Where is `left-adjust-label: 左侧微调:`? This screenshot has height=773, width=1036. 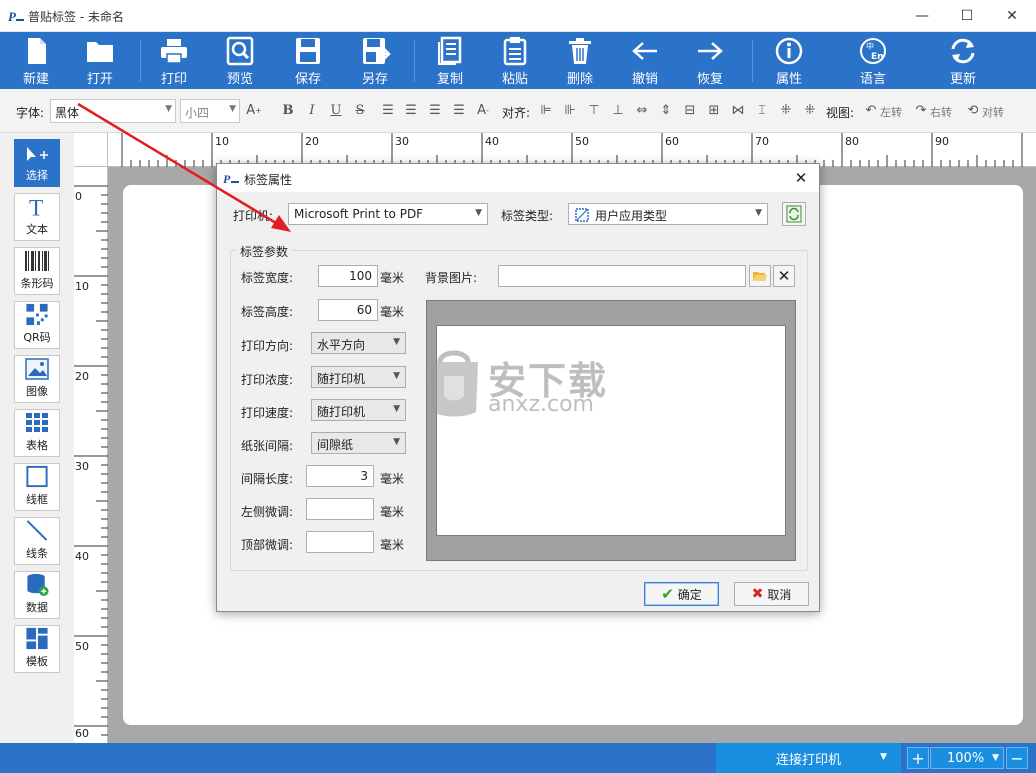 left-adjust-label: 左侧微调: is located at coordinates (267, 512).